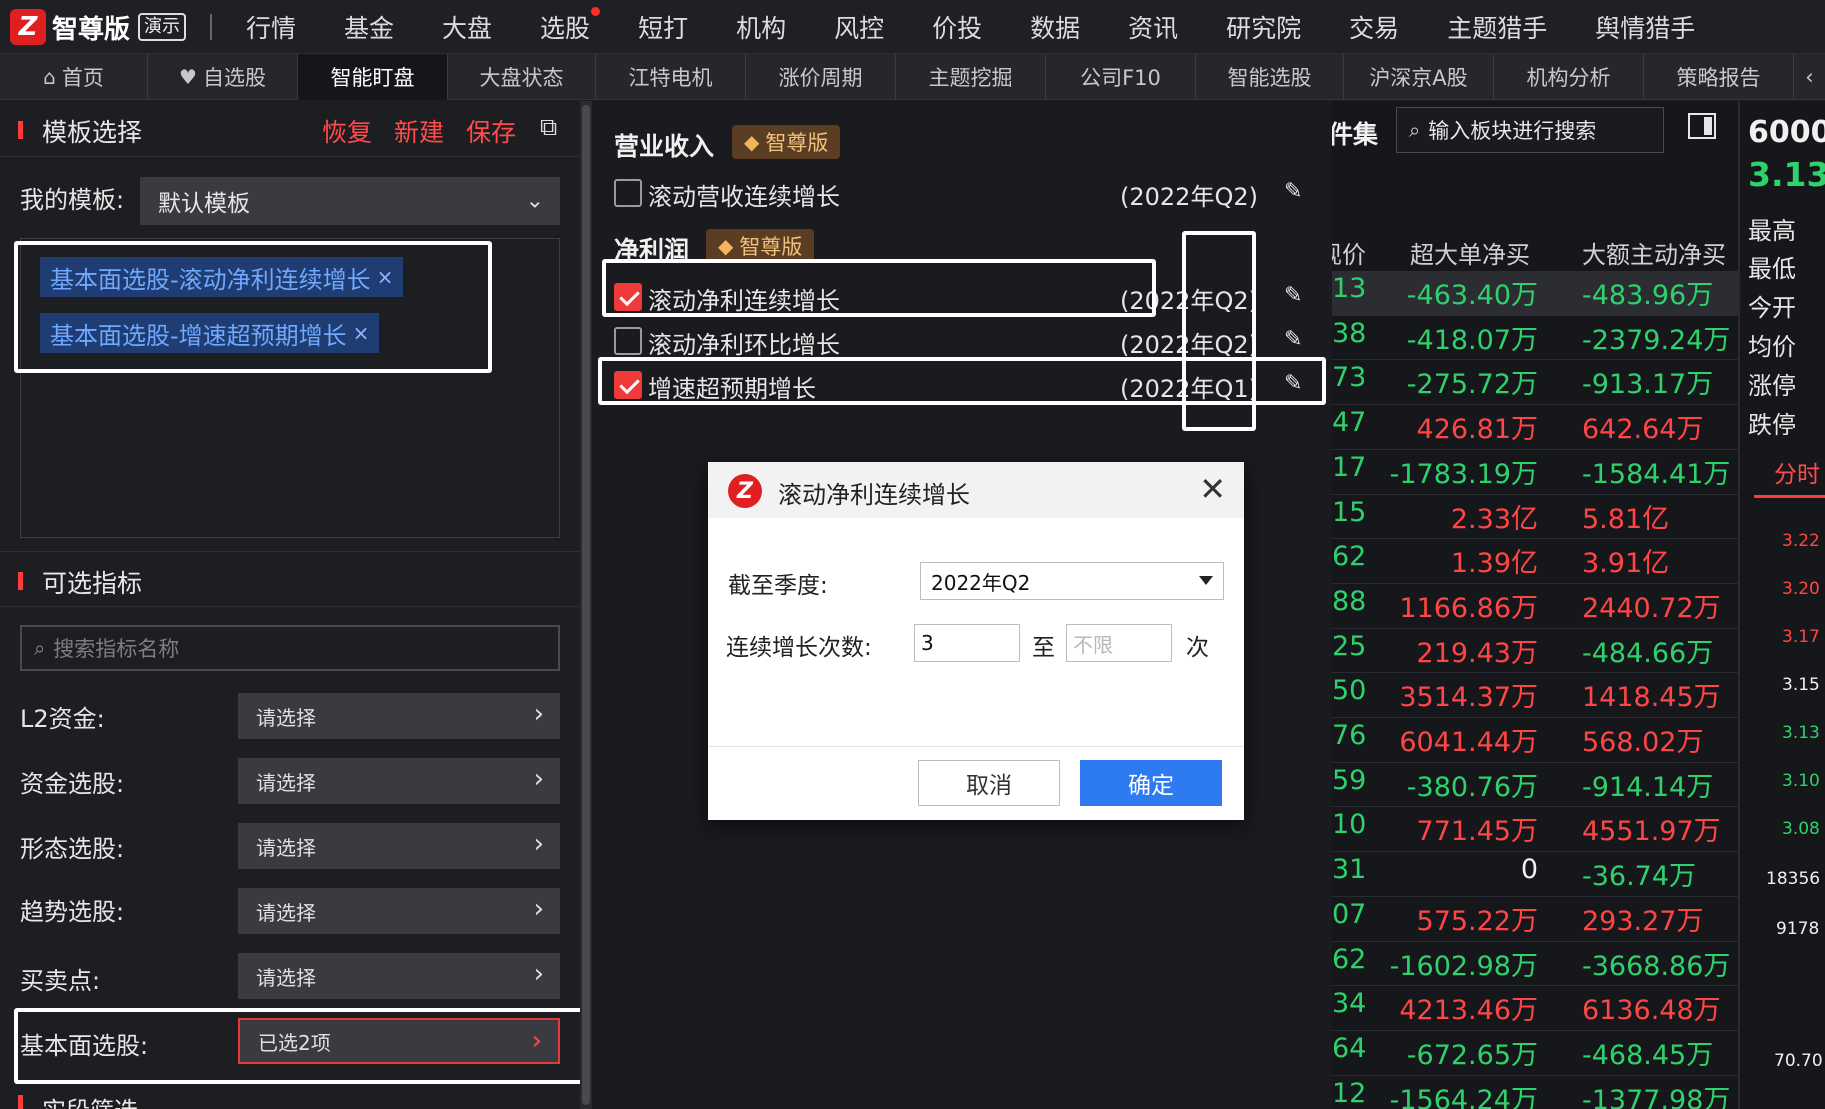 This screenshot has height=1109, width=1825. What do you see at coordinates (628, 193) in the screenshot?
I see `checkbox-rolling-revenue` at bounding box center [628, 193].